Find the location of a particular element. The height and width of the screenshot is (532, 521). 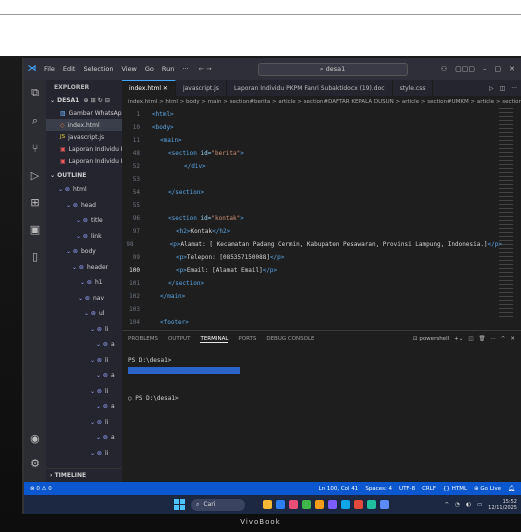

menu-go: Go is located at coordinates (149, 69).